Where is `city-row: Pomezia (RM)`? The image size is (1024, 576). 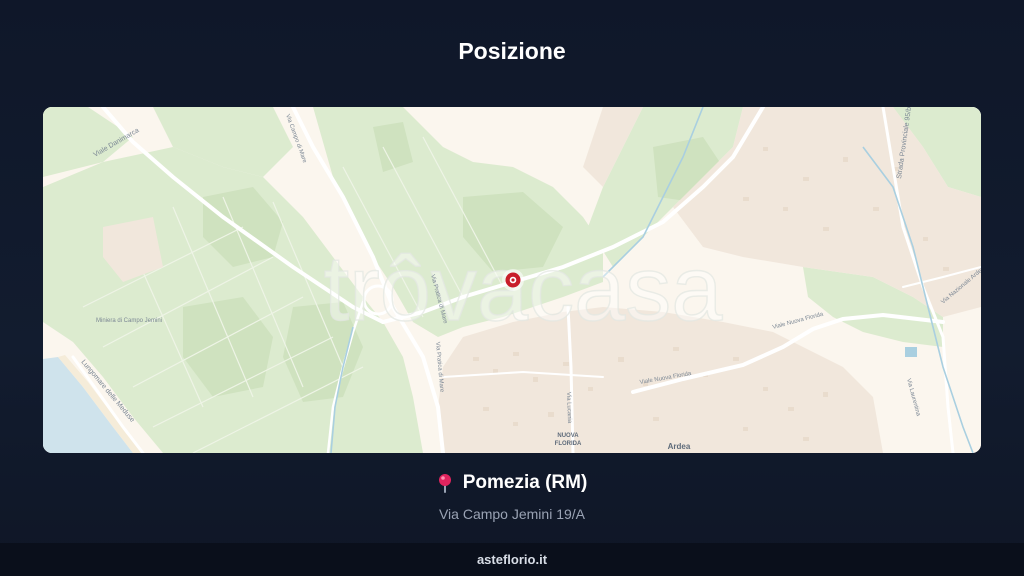 city-row: Pomezia (RM) is located at coordinates (512, 483).